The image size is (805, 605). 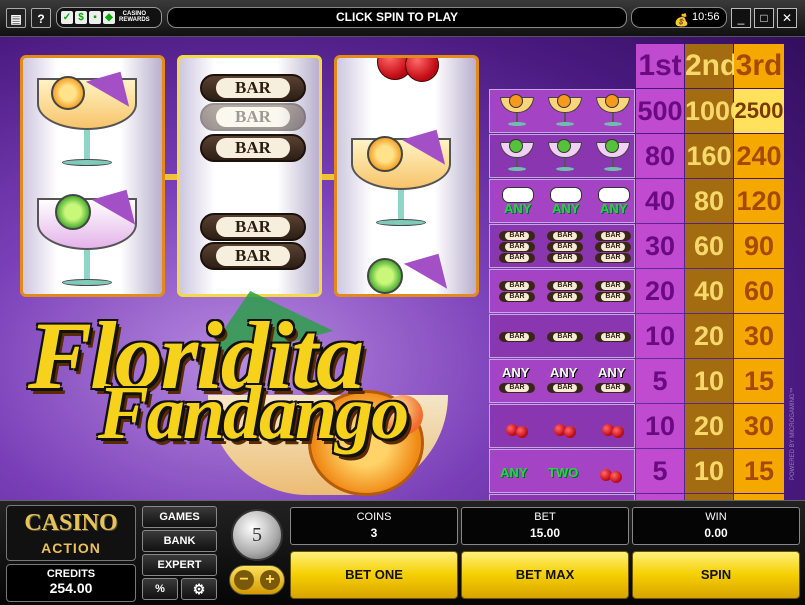 I want to click on any-cocktail-combination: ANY ANY ANY, so click(x=562, y=201).